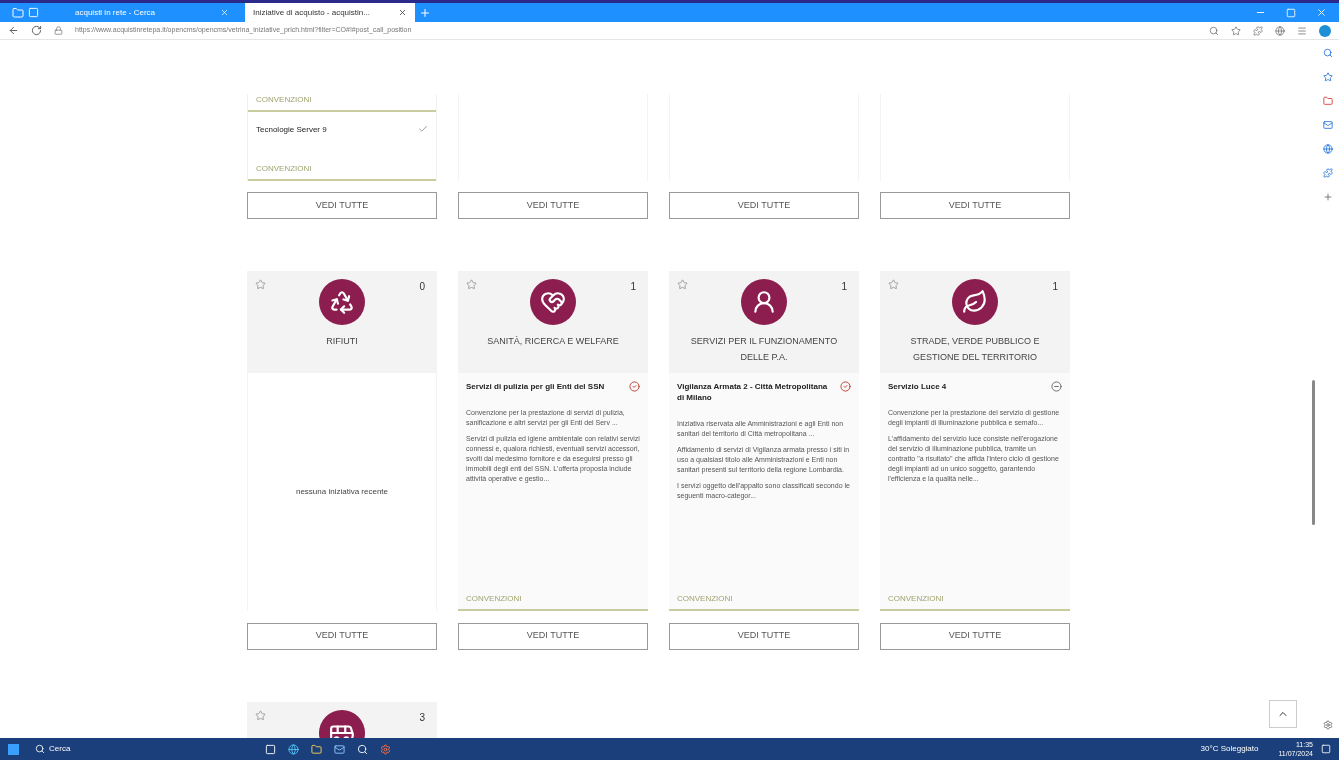  What do you see at coordinates (1302, 30) in the screenshot?
I see `menu-icon` at bounding box center [1302, 30].